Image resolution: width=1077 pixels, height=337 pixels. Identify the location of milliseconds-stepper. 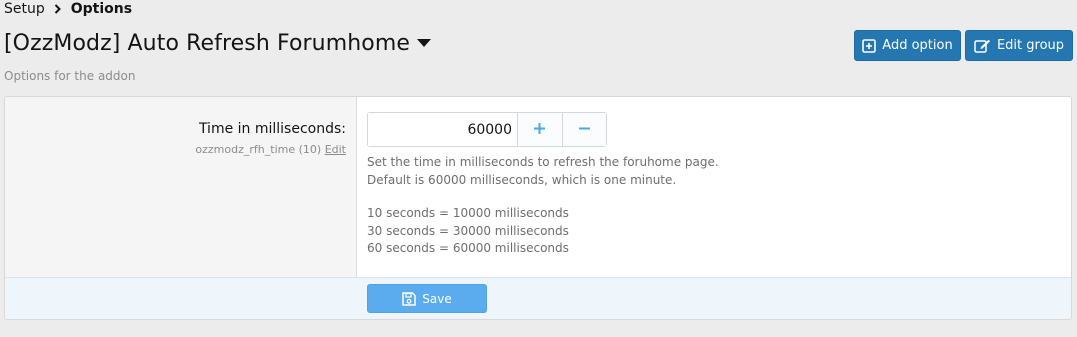
(487, 129).